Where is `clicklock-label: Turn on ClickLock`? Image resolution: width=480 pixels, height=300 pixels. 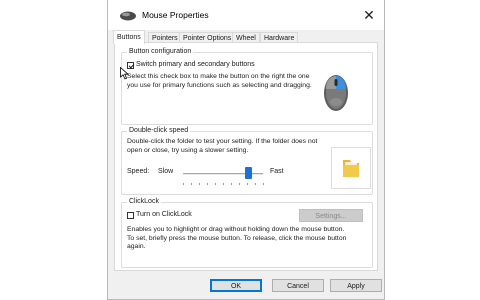
clicklock-label: Turn on ClickLock is located at coordinates (164, 214).